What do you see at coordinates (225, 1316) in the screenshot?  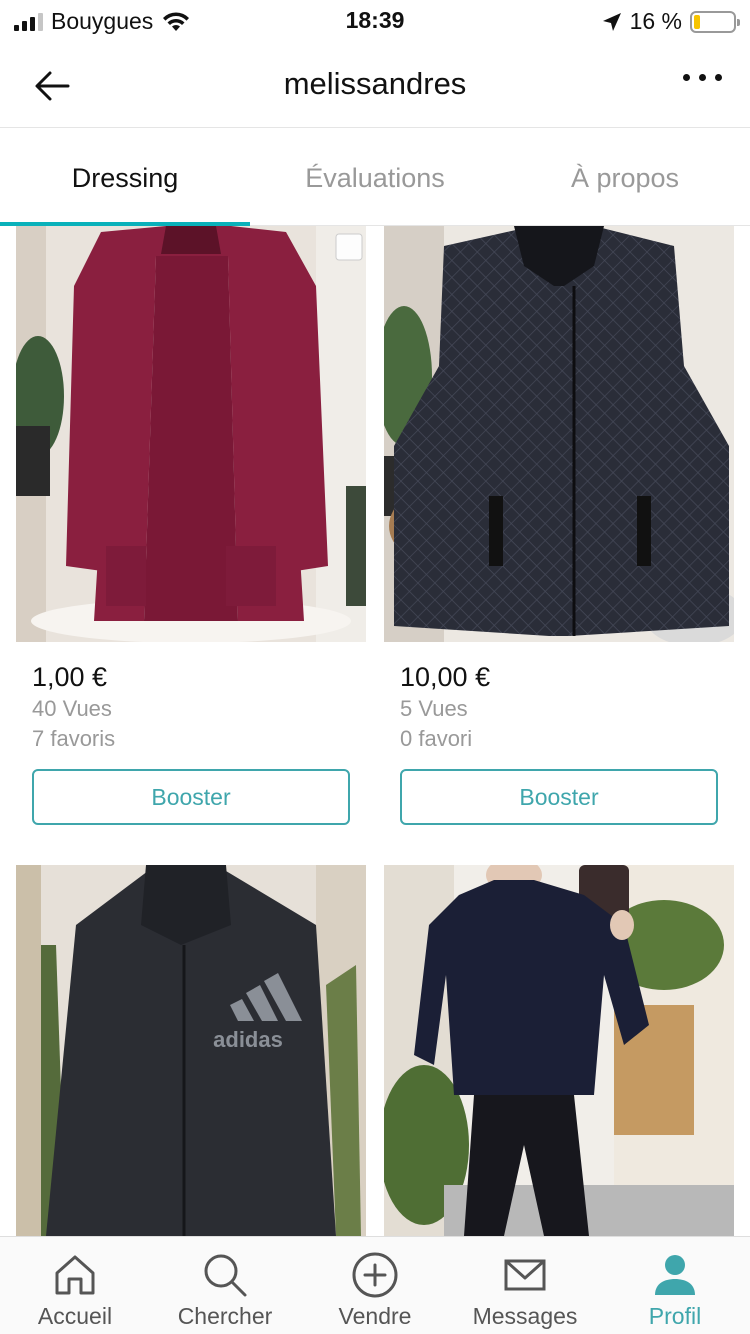 I see `nav-search-label: Chercher` at bounding box center [225, 1316].